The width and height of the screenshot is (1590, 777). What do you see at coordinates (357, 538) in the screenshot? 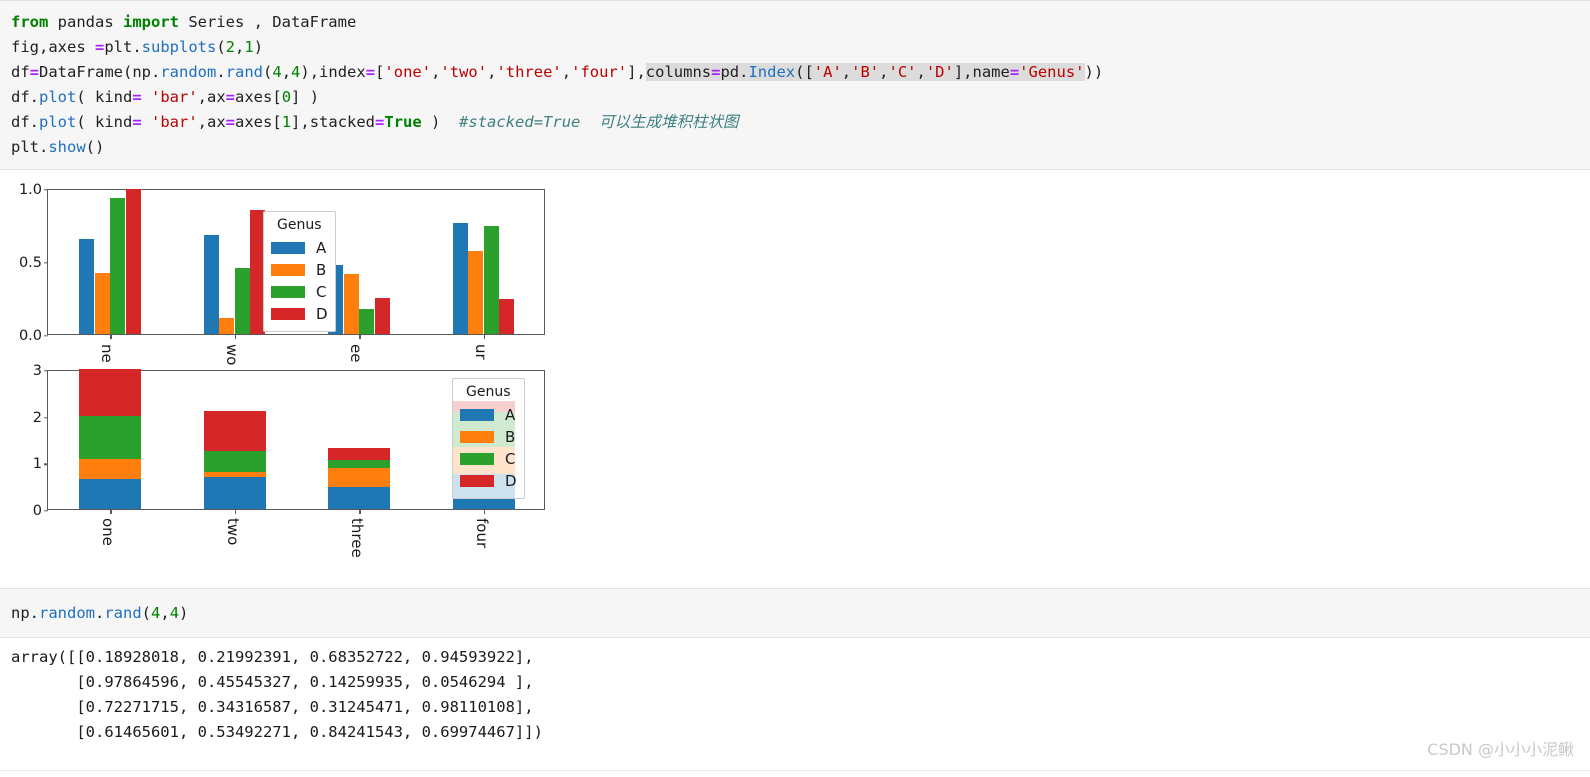
I see `xtick-label-three: three` at bounding box center [357, 538].